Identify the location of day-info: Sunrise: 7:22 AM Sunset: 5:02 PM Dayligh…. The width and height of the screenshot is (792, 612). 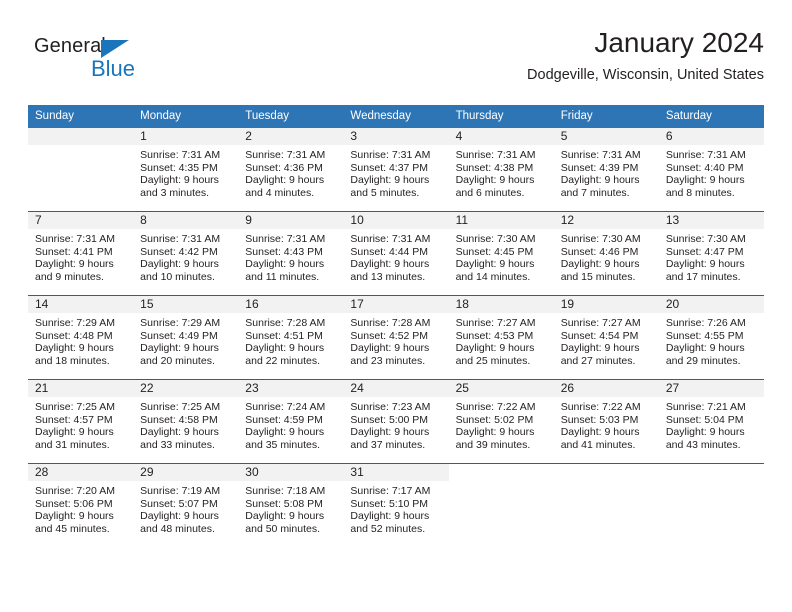
(501, 424).